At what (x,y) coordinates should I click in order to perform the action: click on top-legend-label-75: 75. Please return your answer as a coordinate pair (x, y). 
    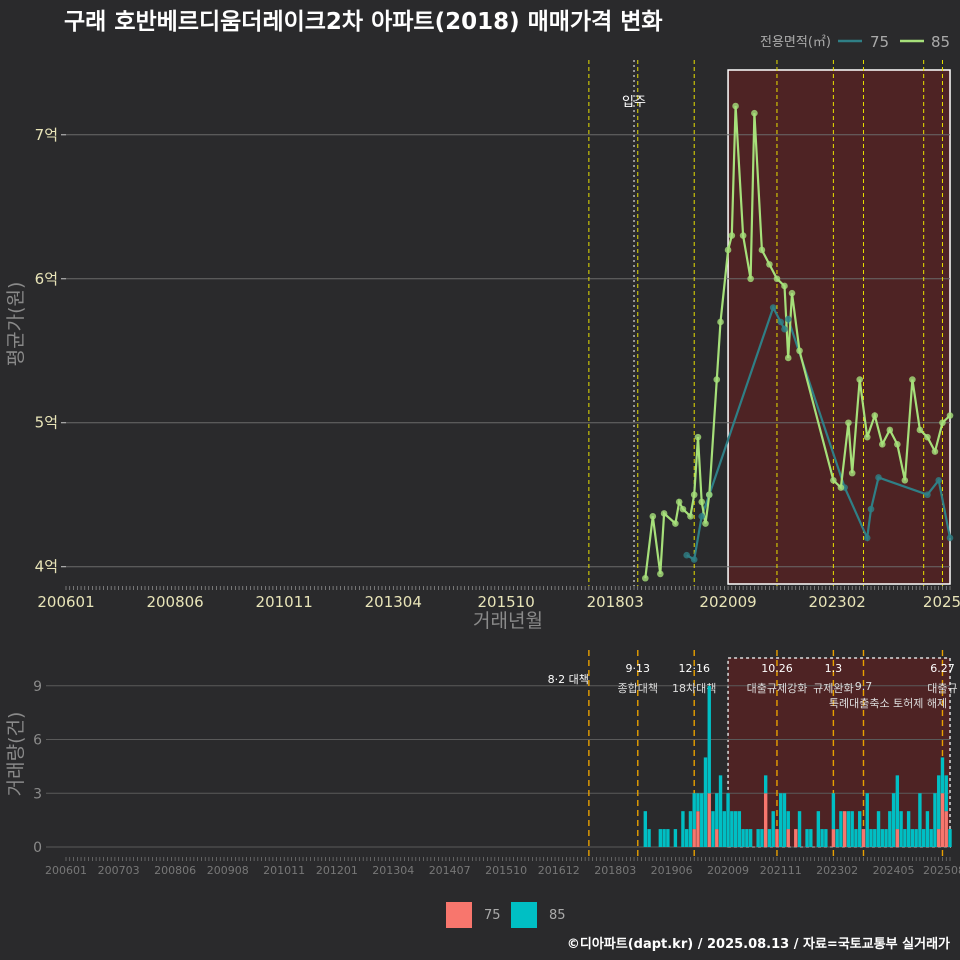
    Looking at the image, I should click on (879, 42).